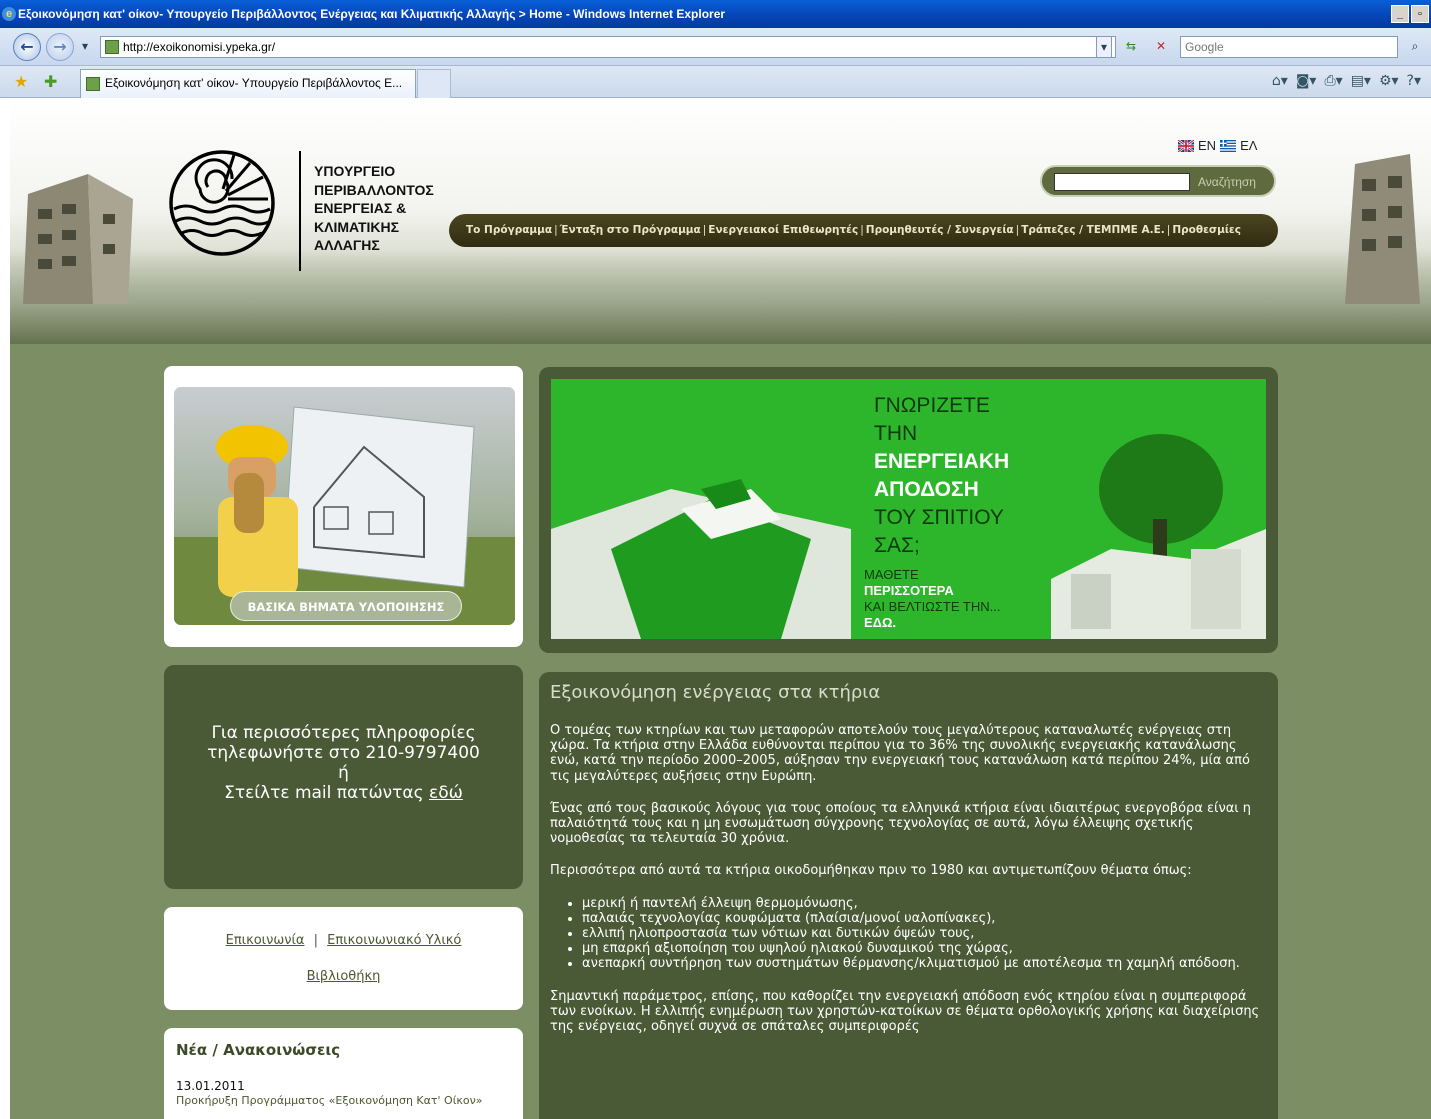  I want to click on banner-line: ΕΝΕΡΓΕΙΑΚΗ, so click(942, 461).